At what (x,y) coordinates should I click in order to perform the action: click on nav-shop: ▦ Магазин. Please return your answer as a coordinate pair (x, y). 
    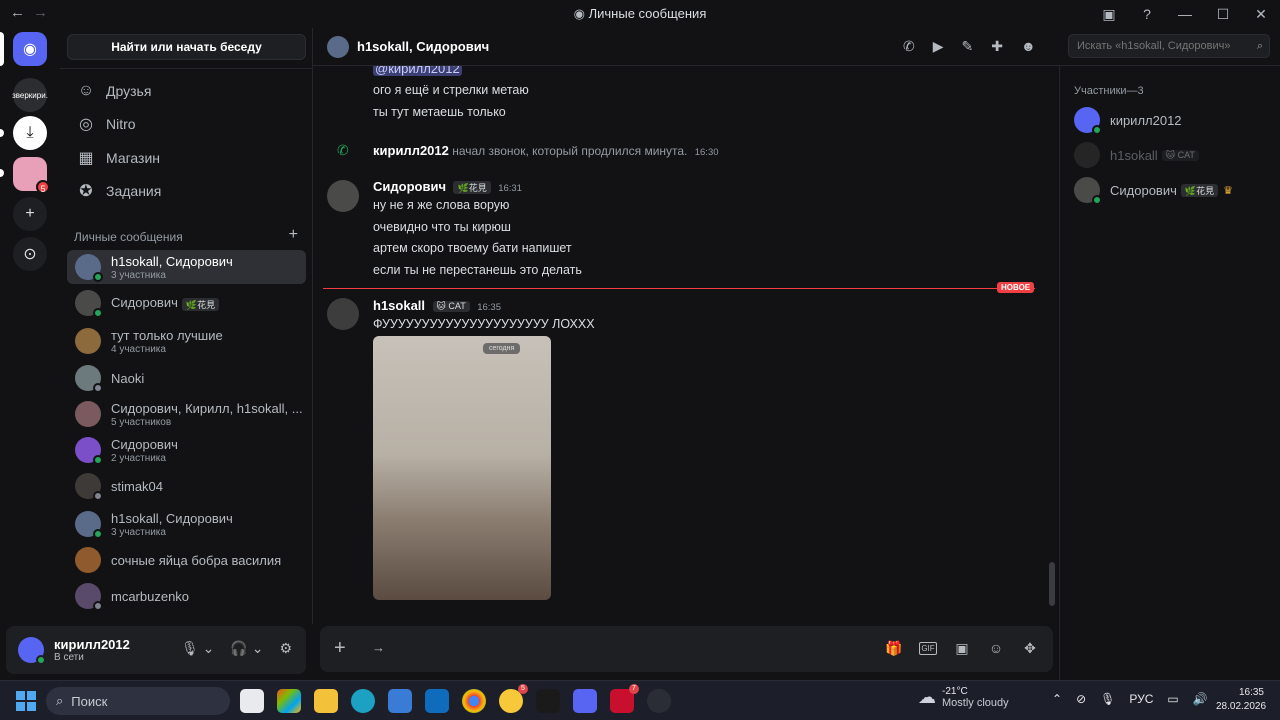
    Looking at the image, I should click on (187, 158).